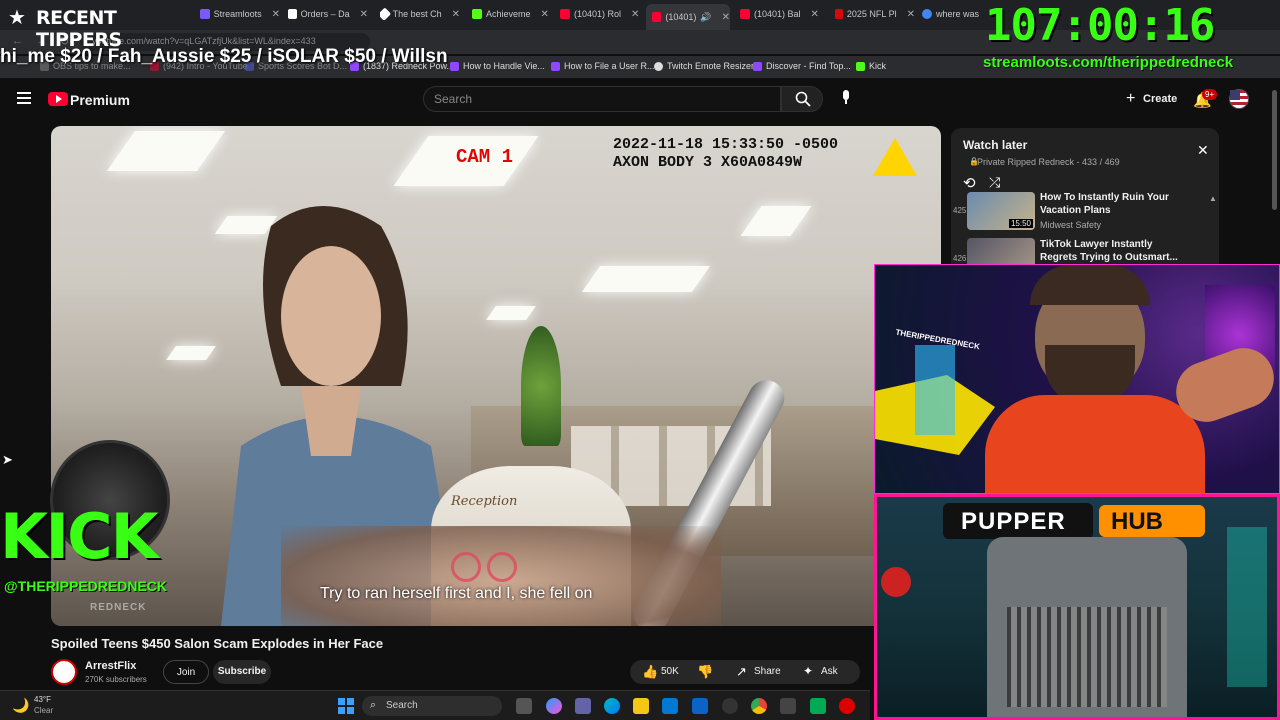 This screenshot has height=720, width=1280. What do you see at coordinates (818, 706) in the screenshot?
I see `terminal-icon` at bounding box center [818, 706].